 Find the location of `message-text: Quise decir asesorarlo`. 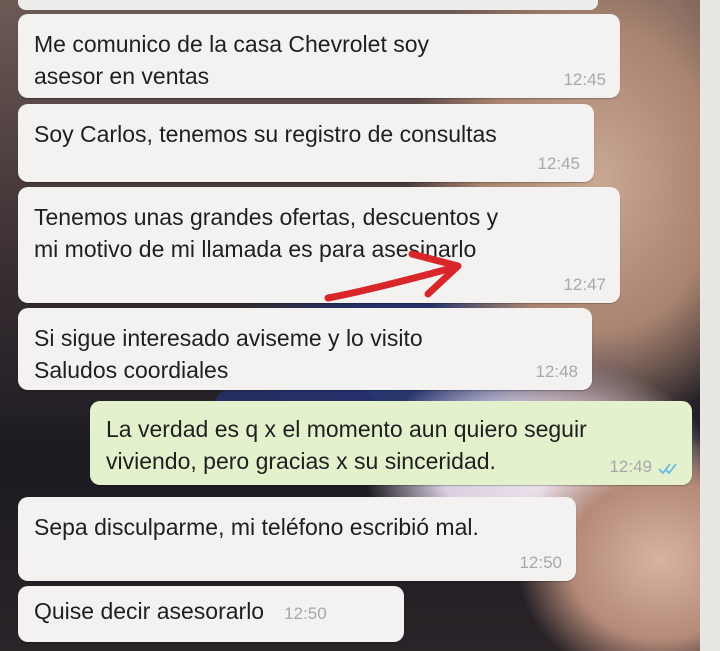

message-text: Quise decir asesorarlo is located at coordinates (149, 611).